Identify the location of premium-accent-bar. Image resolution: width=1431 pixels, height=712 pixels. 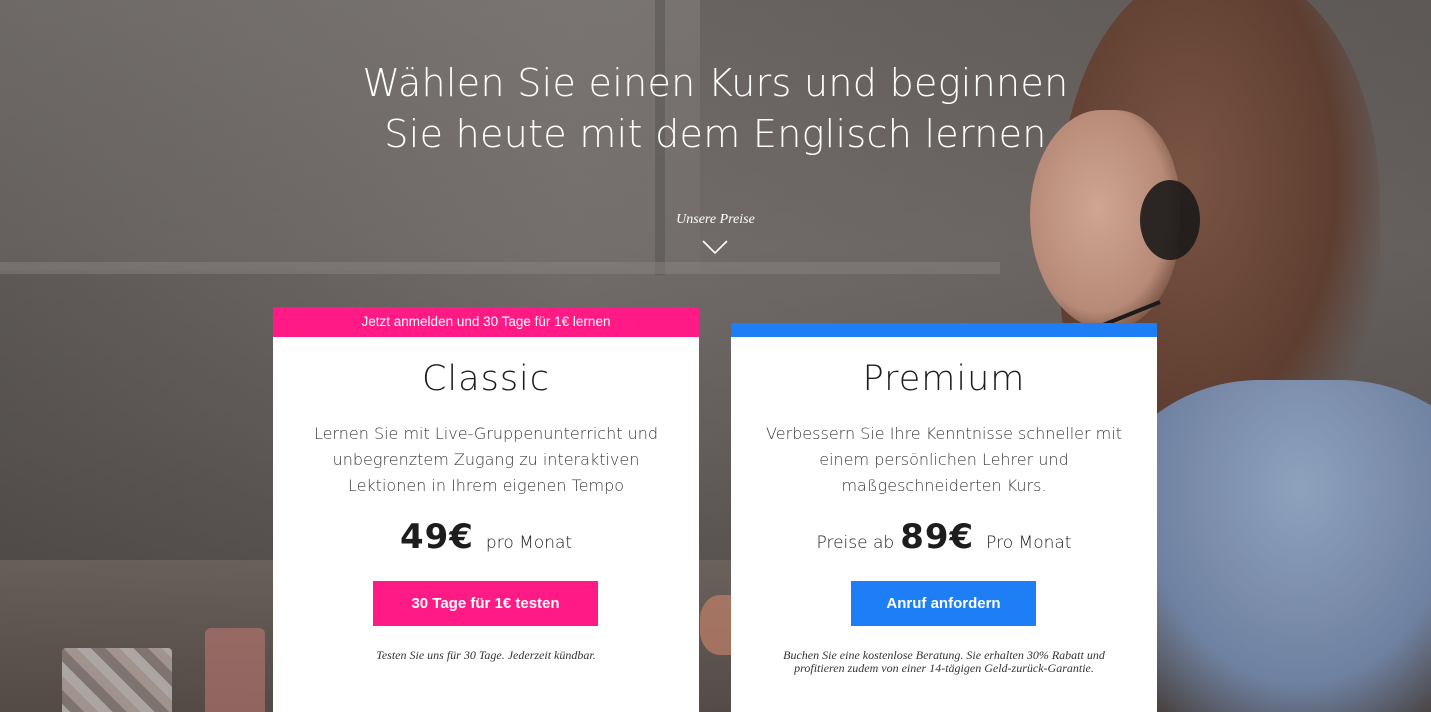
(944, 330).